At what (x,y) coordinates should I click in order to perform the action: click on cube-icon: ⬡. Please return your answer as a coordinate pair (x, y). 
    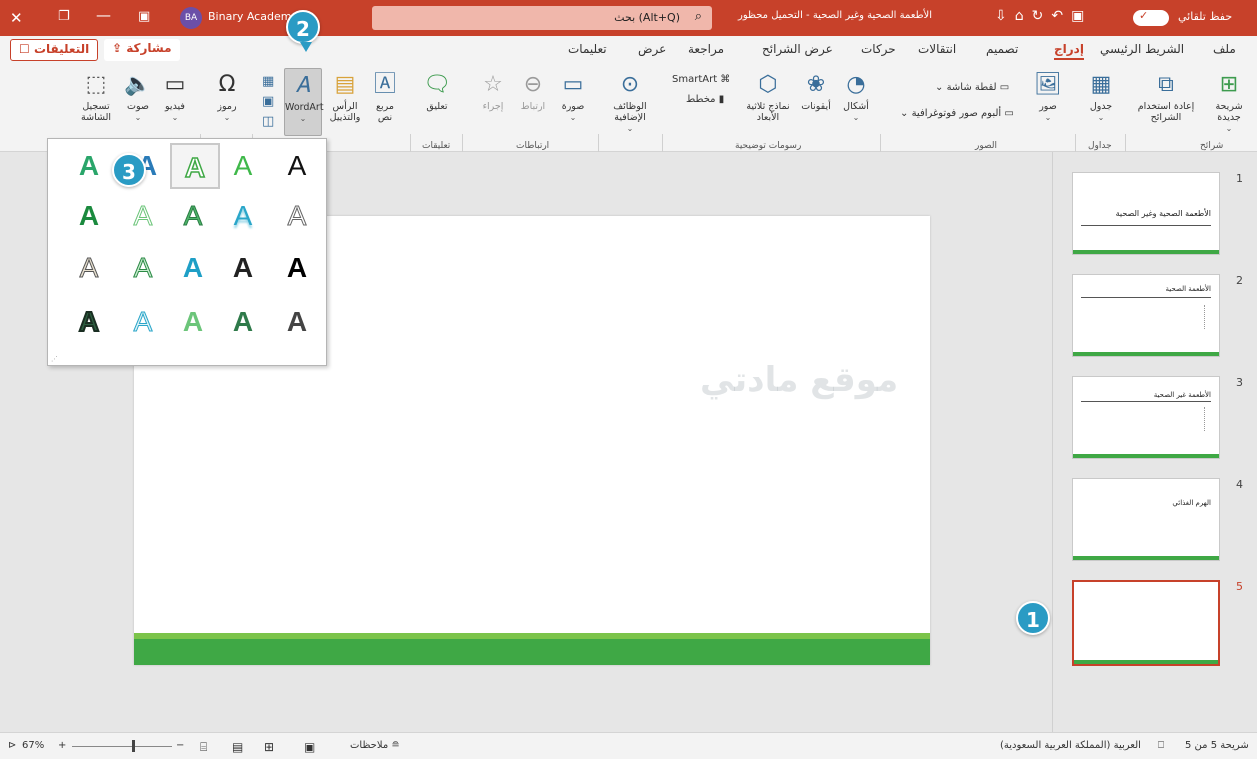
    Looking at the image, I should click on (768, 84).